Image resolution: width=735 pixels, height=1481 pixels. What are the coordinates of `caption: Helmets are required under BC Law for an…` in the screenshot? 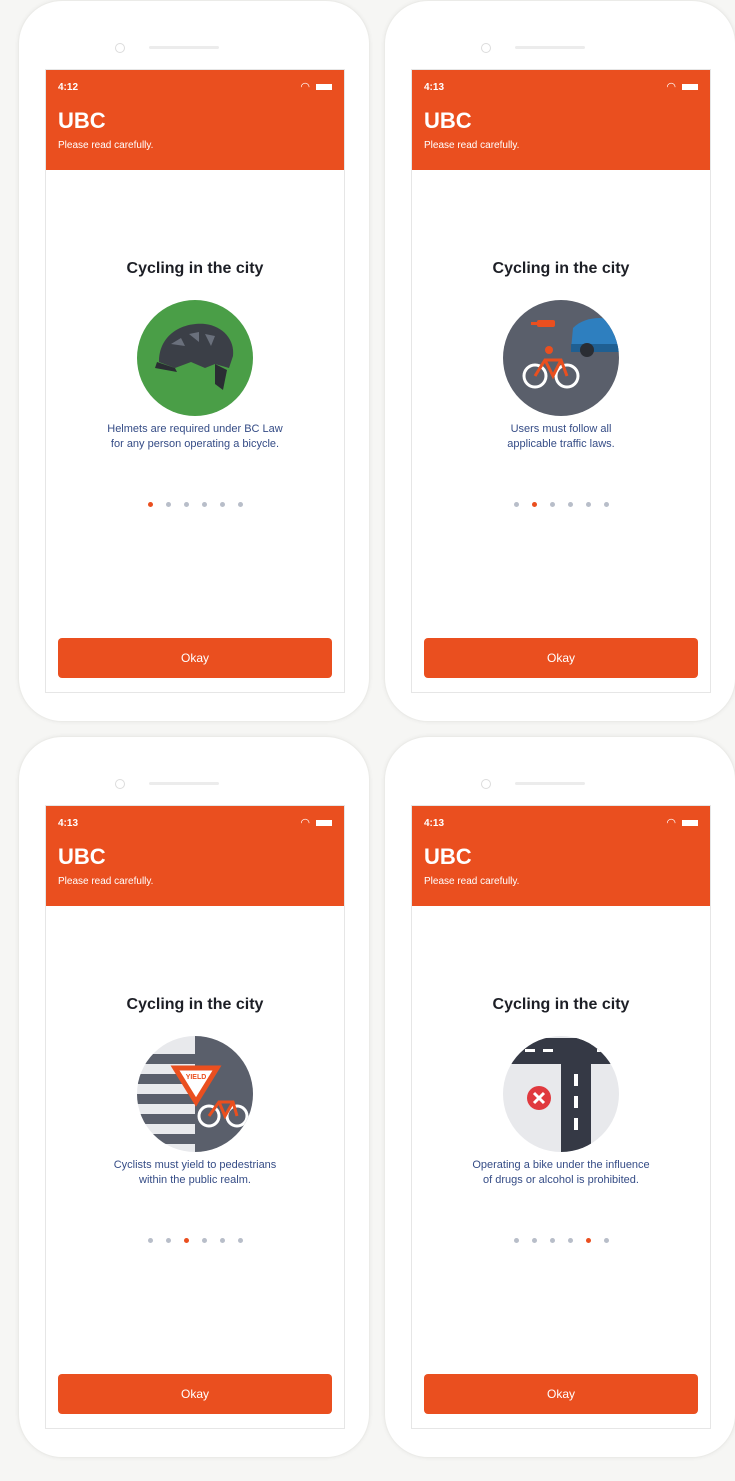 It's located at (195, 437).